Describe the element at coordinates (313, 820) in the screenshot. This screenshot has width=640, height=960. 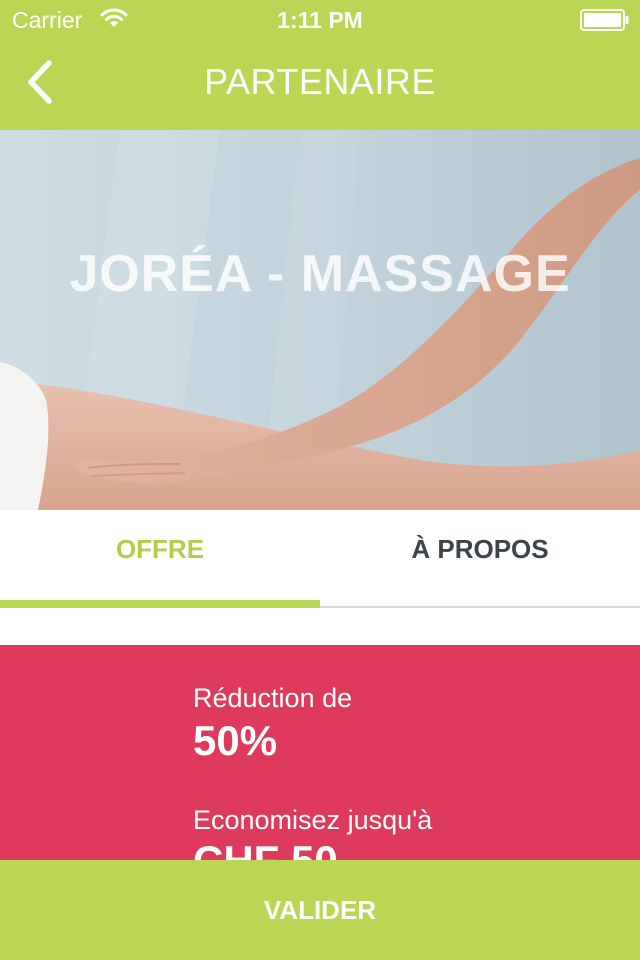
I see `savings-label: Economisez jusqu'à` at that location.